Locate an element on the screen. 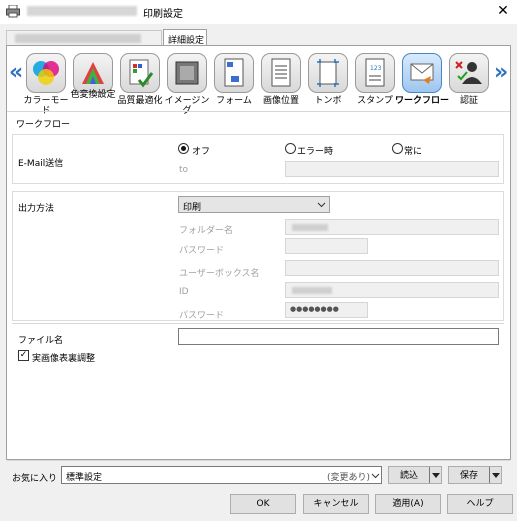 The height and width of the screenshot is (521, 517). radio-error is located at coordinates (290, 148).